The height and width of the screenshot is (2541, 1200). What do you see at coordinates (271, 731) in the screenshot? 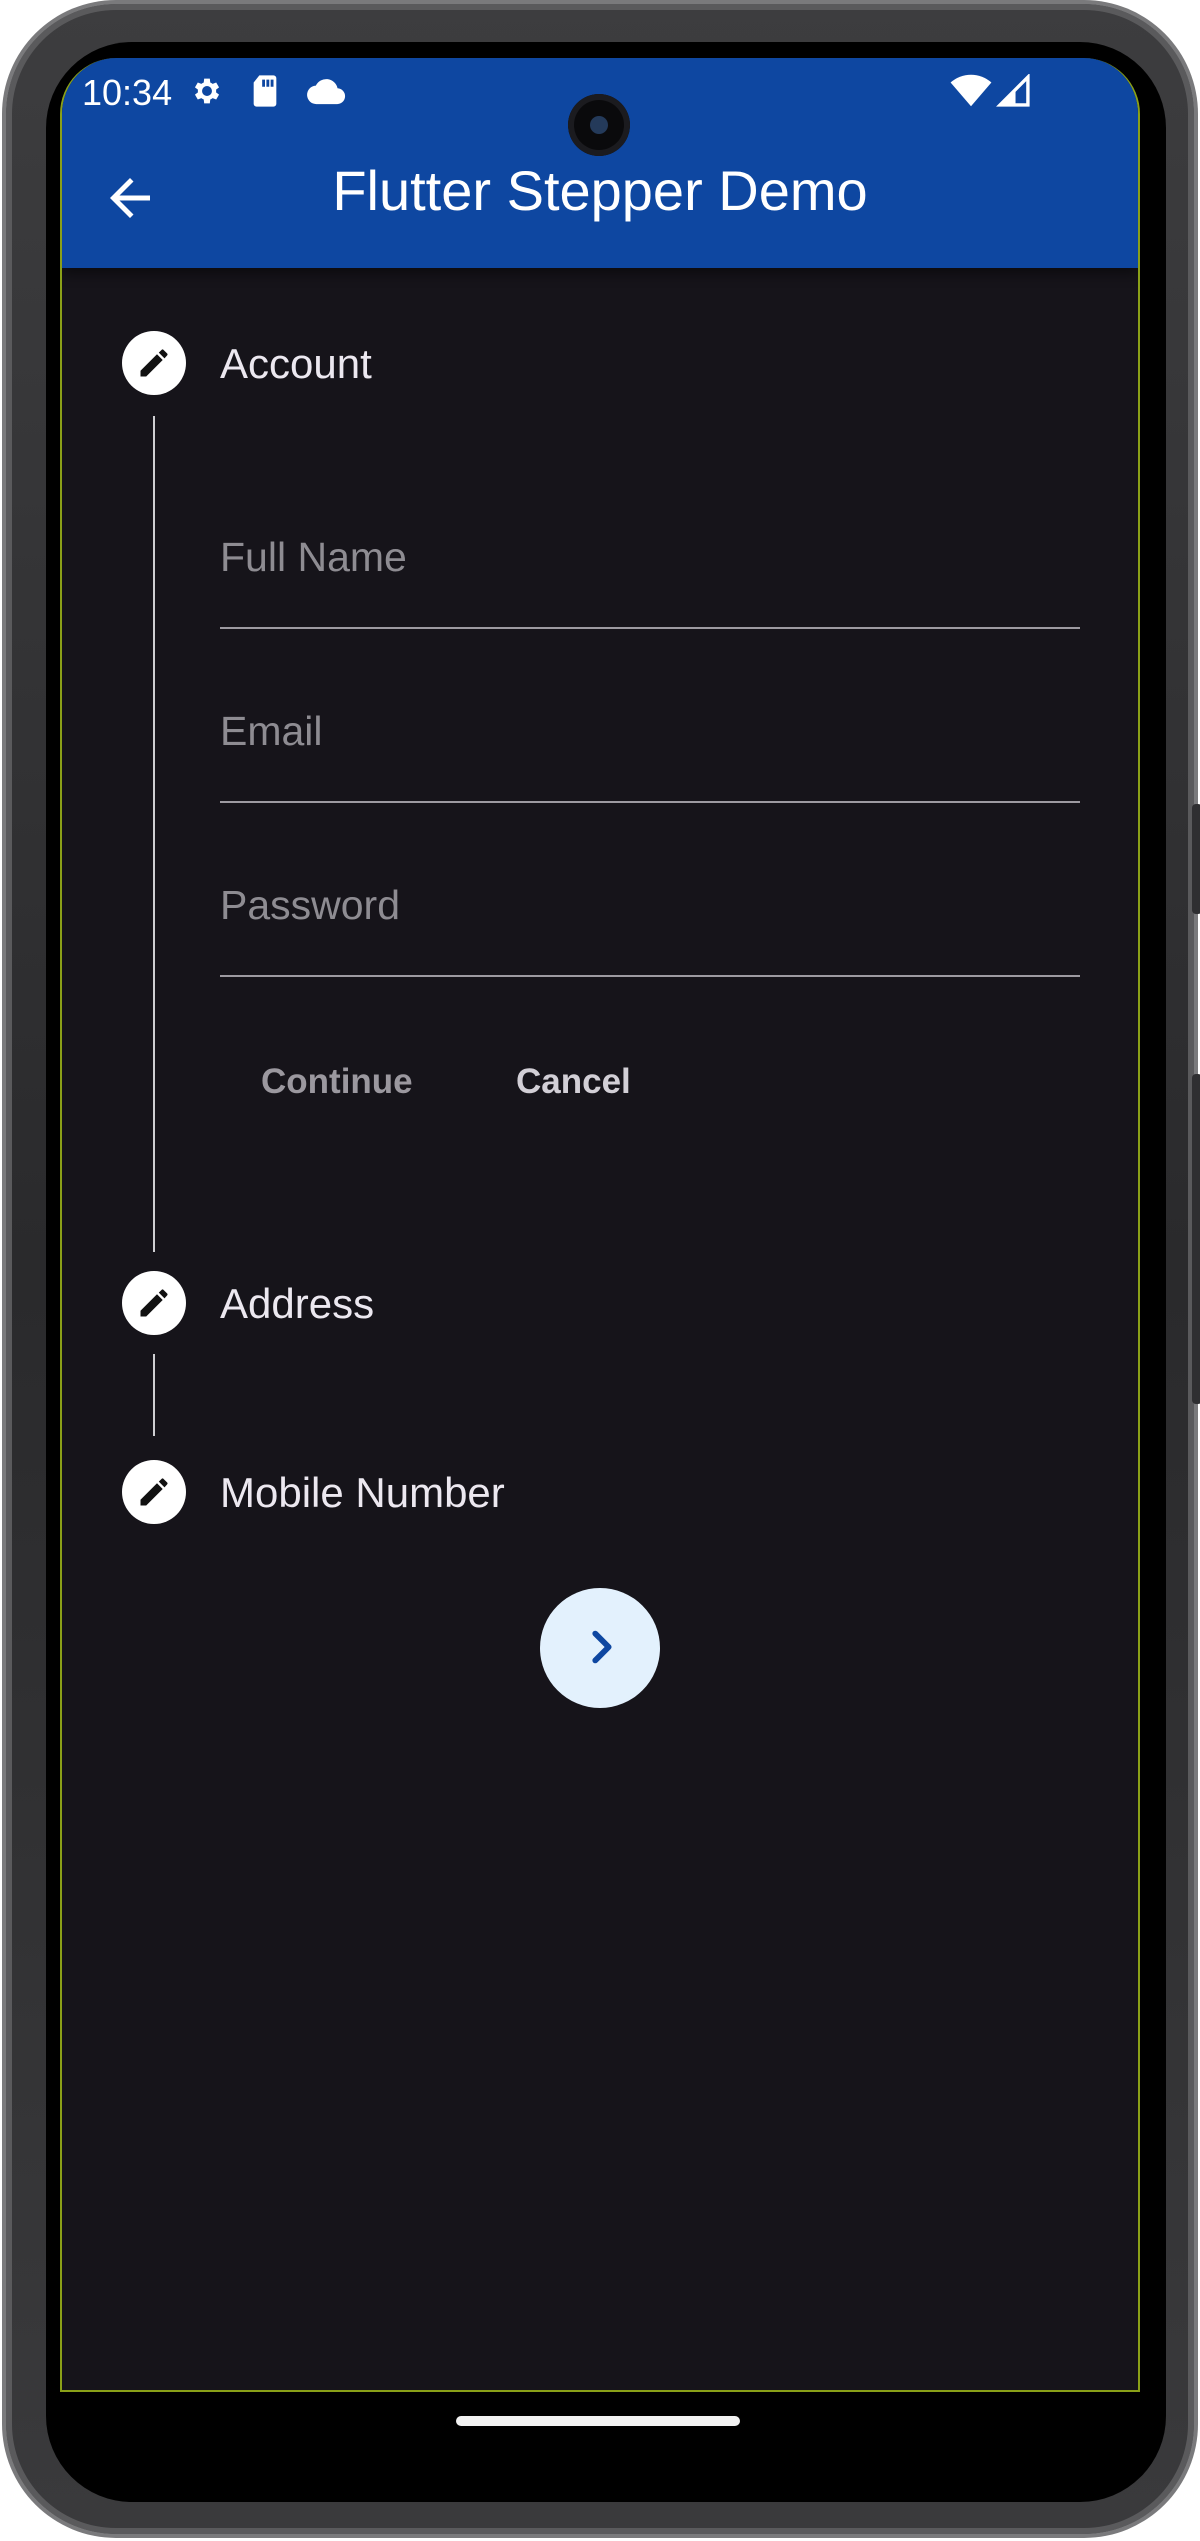
I see `email-hint: Email` at bounding box center [271, 731].